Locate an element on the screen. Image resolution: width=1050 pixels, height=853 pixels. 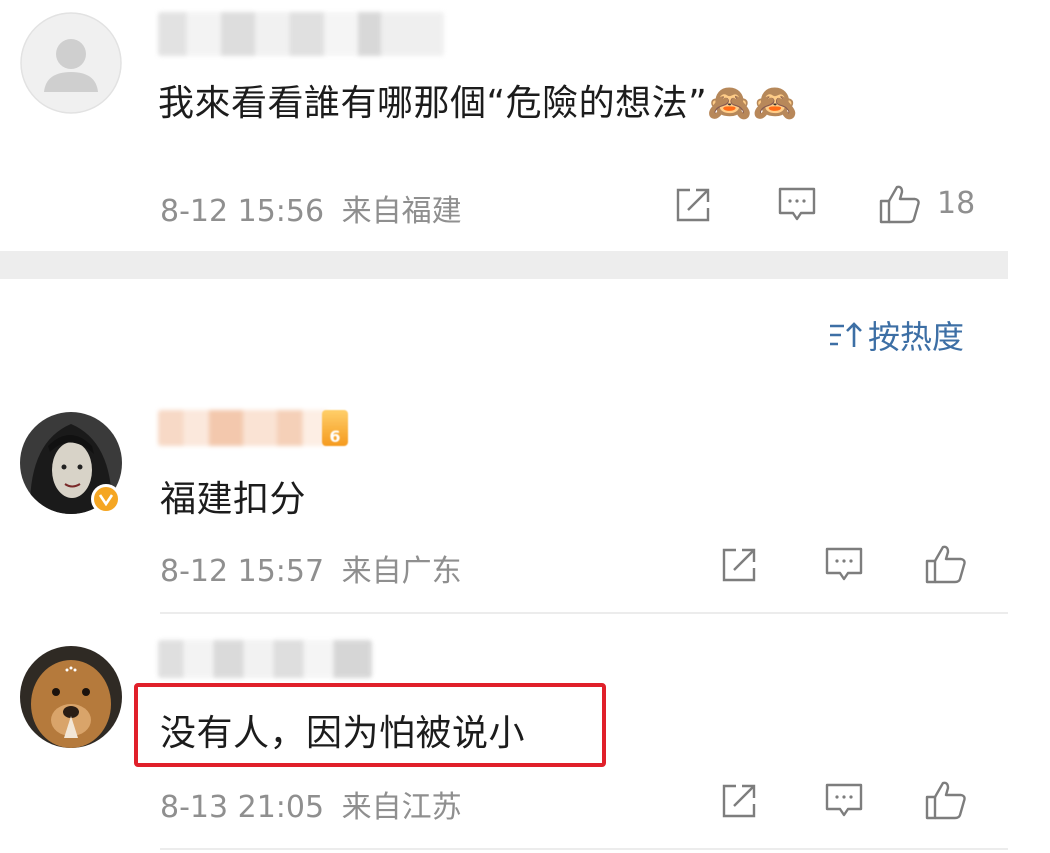
like-count: 18 is located at coordinates (956, 203).